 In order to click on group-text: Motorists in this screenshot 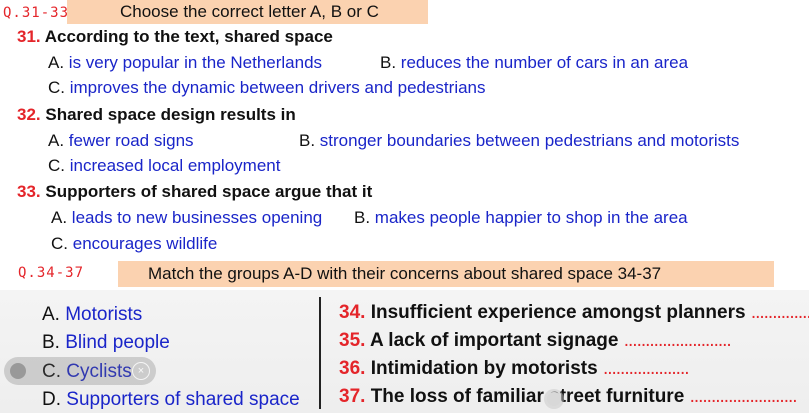, I will do `click(104, 314)`.